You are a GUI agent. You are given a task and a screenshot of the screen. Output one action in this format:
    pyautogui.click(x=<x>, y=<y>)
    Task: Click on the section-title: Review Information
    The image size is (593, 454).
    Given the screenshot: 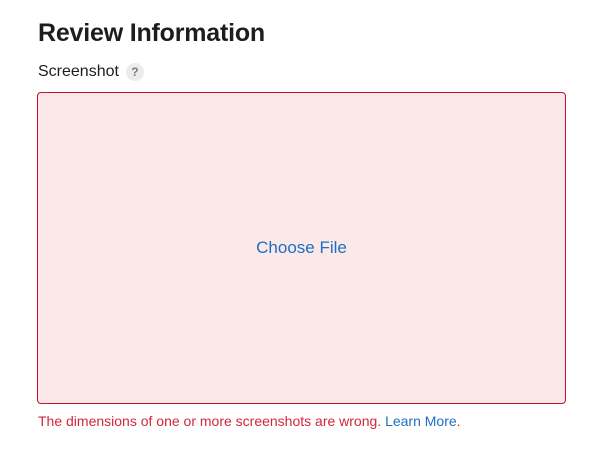 What is the action you would take?
    pyautogui.click(x=151, y=33)
    